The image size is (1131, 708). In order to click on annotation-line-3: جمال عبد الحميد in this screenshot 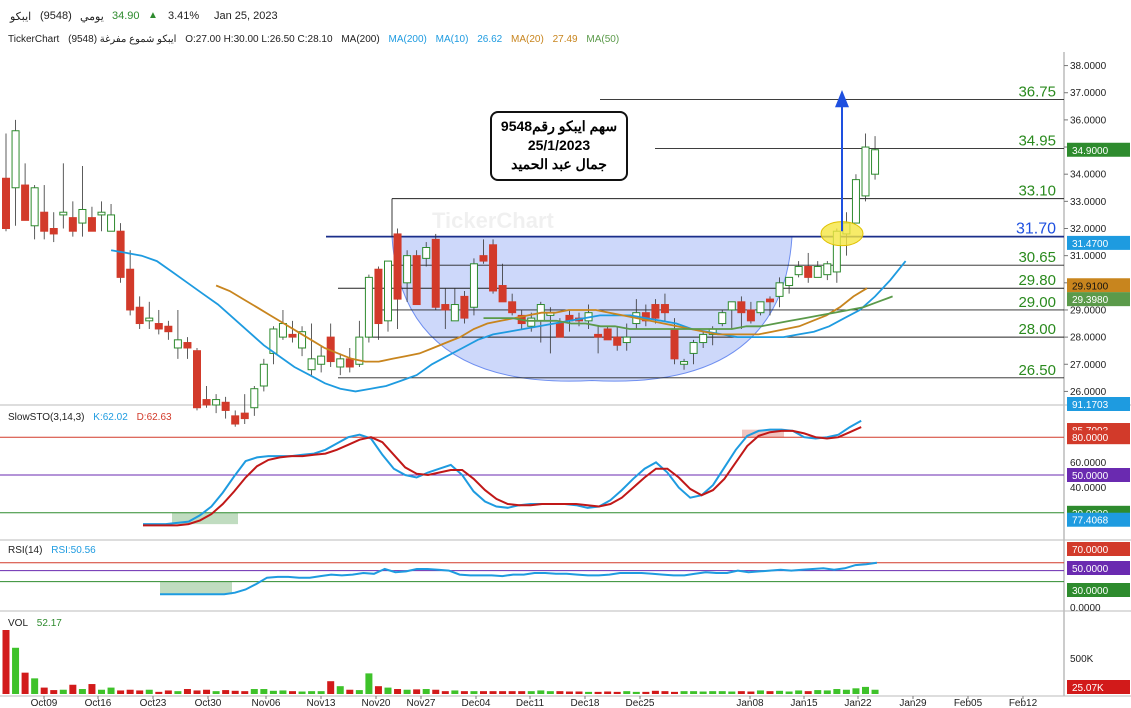, I will do `click(559, 164)`.